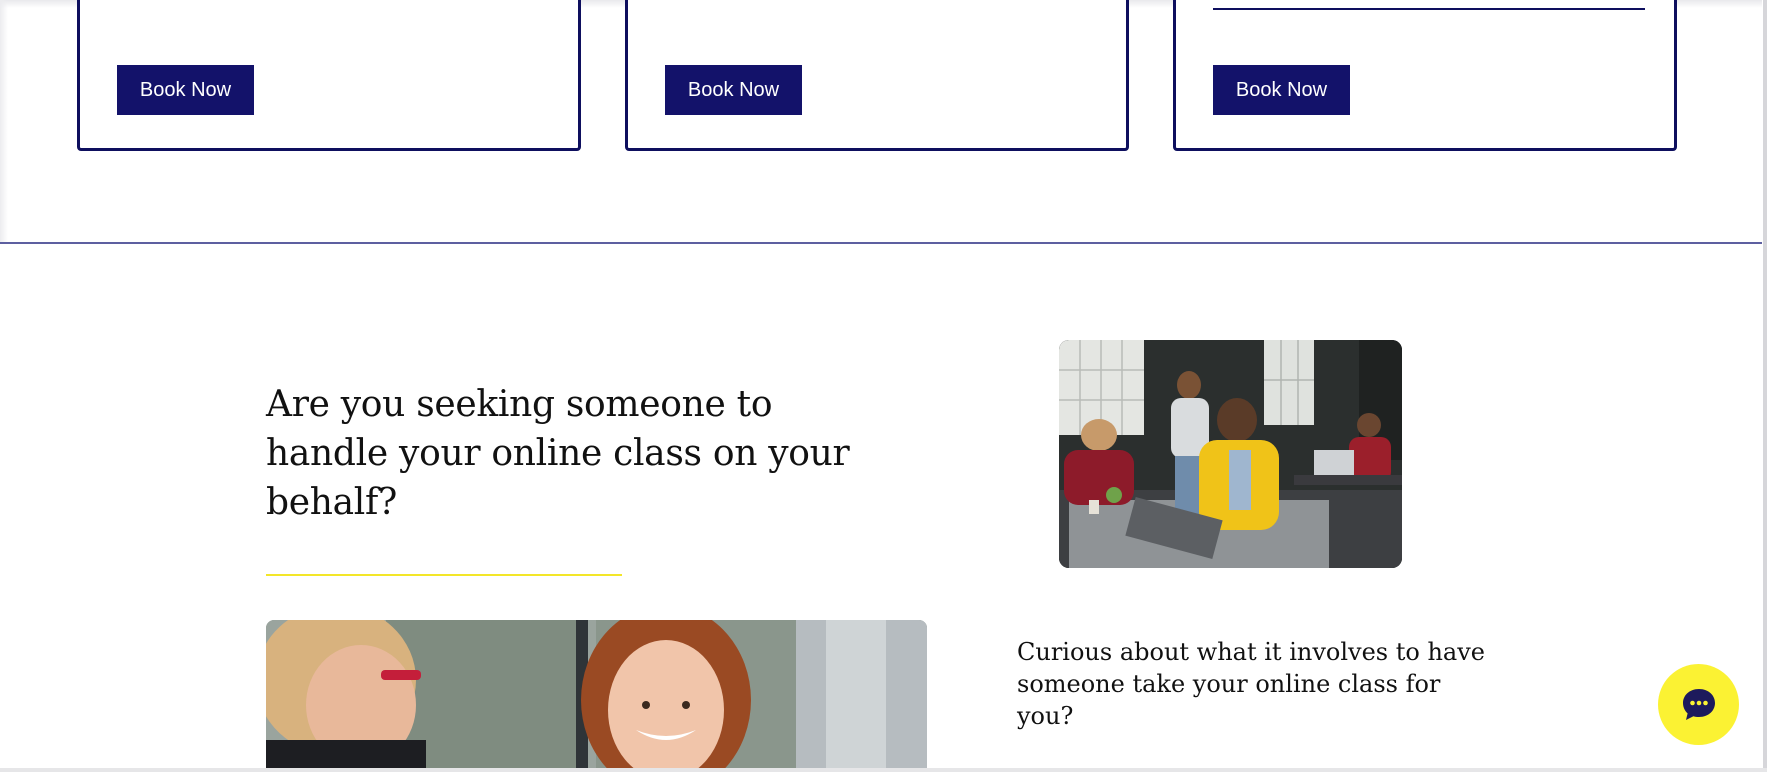  I want to click on service-card-1: Book Now, so click(329, 75).